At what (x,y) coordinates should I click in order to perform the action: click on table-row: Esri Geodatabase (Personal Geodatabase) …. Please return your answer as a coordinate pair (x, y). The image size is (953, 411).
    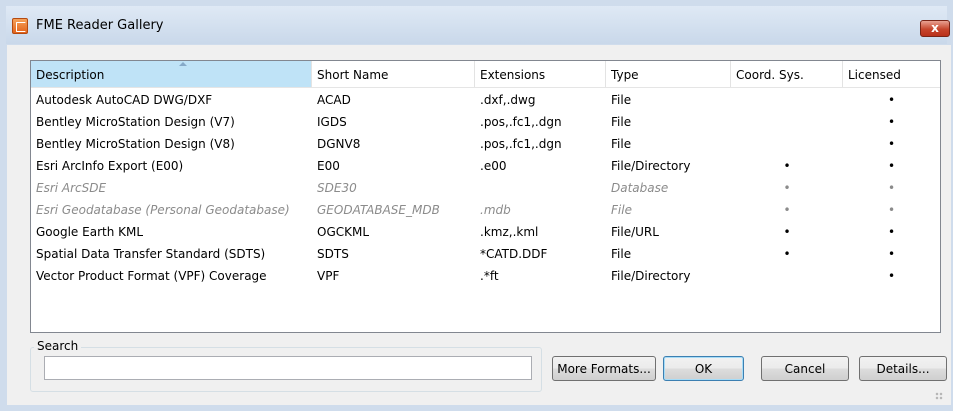
    Looking at the image, I should click on (485, 210).